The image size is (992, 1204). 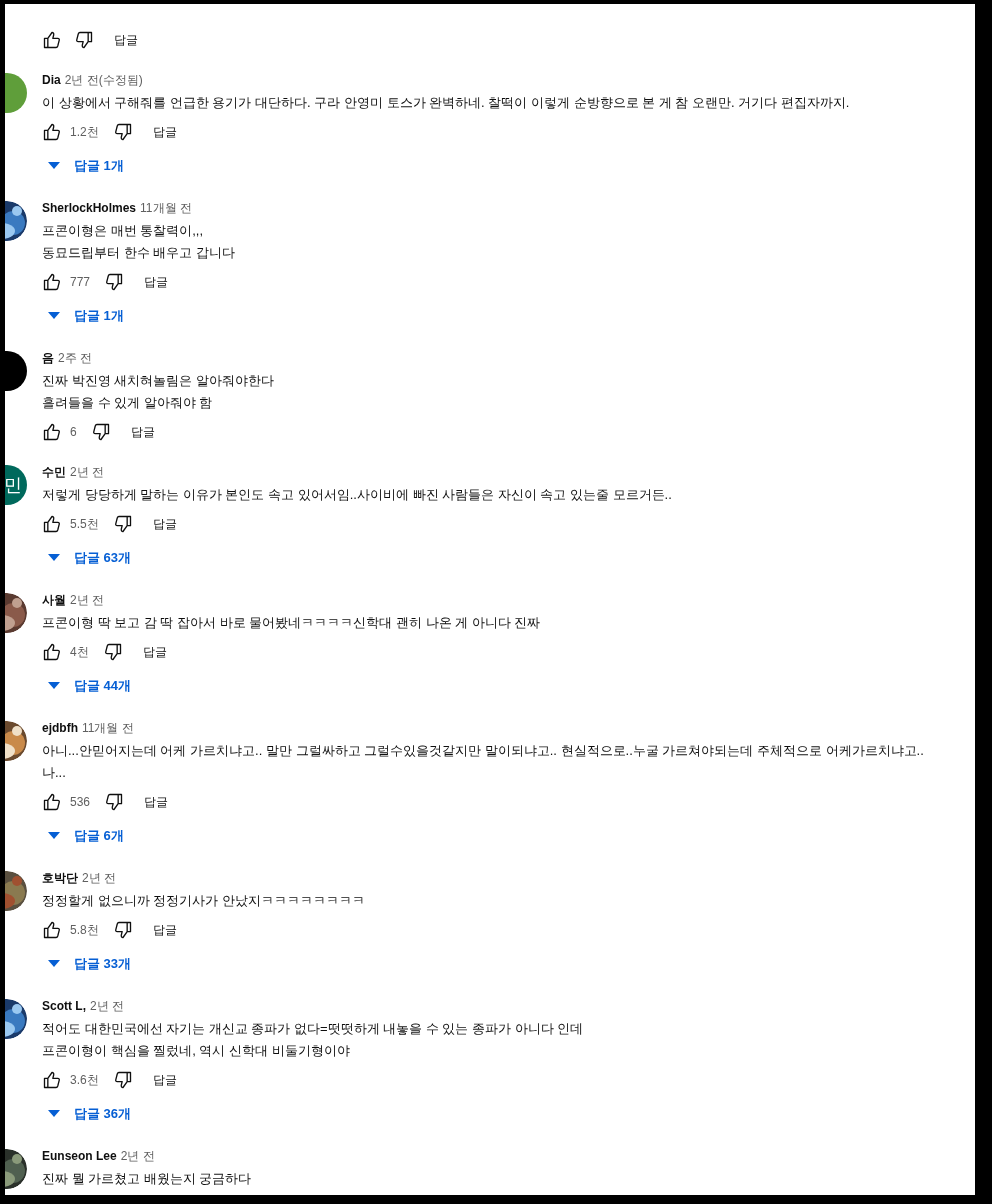 What do you see at coordinates (84, 132) in the screenshot?
I see `like-count: 1.2천` at bounding box center [84, 132].